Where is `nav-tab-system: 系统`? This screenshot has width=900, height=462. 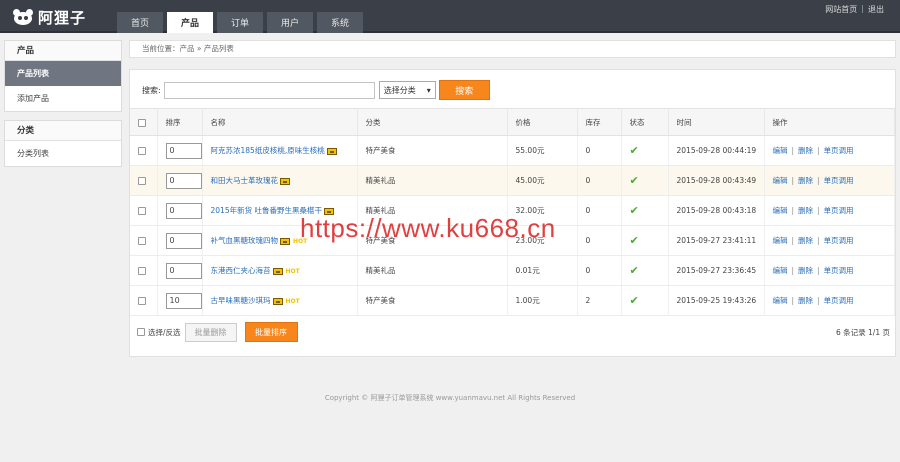 nav-tab-system: 系统 is located at coordinates (340, 22).